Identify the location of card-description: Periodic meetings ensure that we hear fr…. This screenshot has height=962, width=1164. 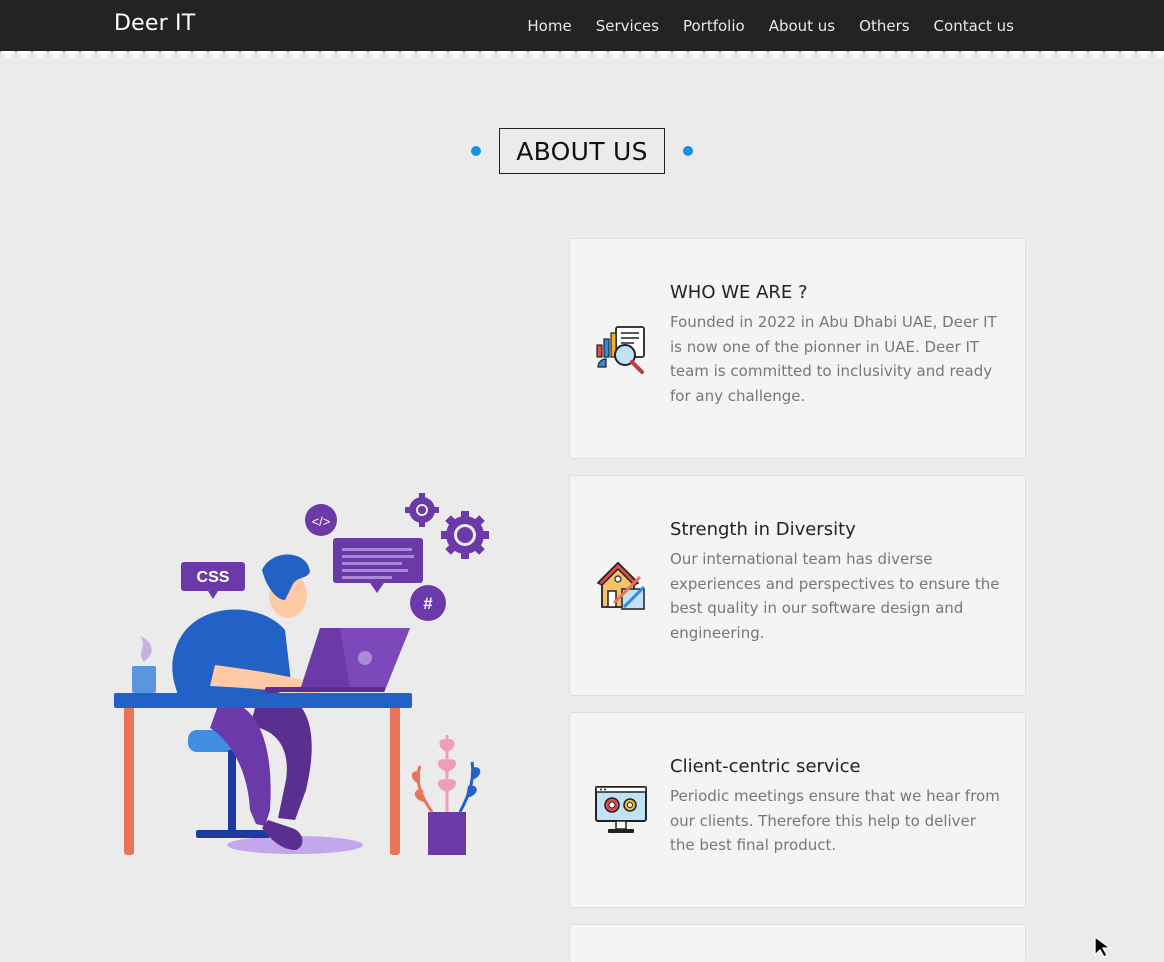
(835, 820).